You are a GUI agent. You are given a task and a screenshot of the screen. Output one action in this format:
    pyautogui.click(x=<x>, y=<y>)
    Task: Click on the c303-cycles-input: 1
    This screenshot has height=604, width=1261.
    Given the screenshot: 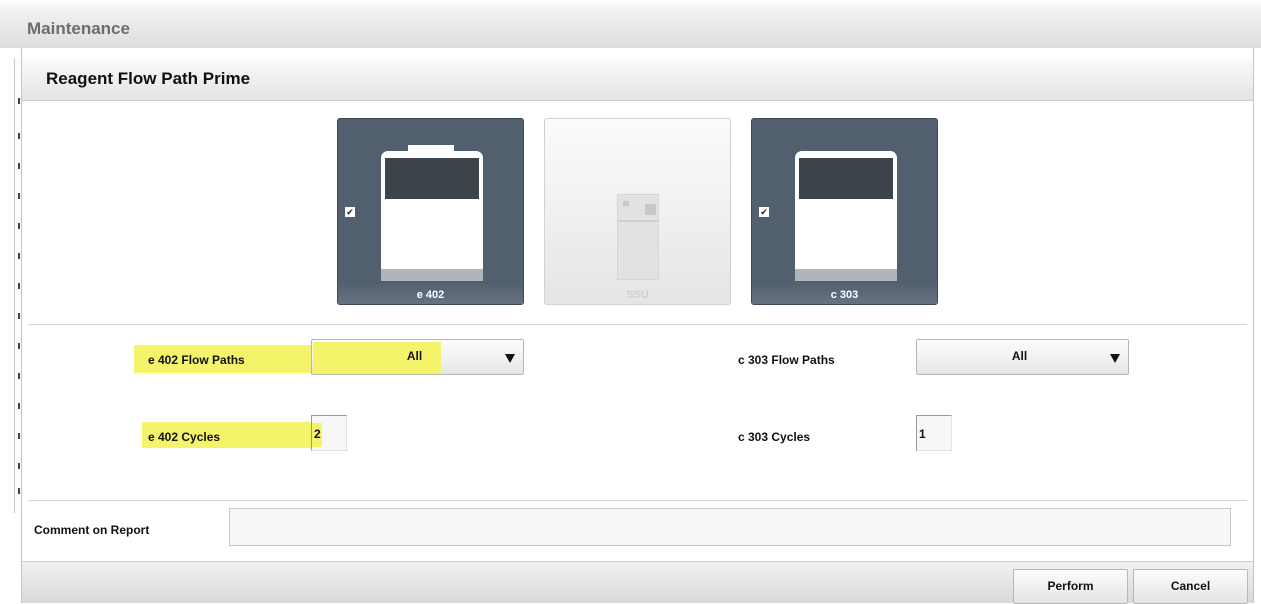 What is the action you would take?
    pyautogui.click(x=934, y=433)
    